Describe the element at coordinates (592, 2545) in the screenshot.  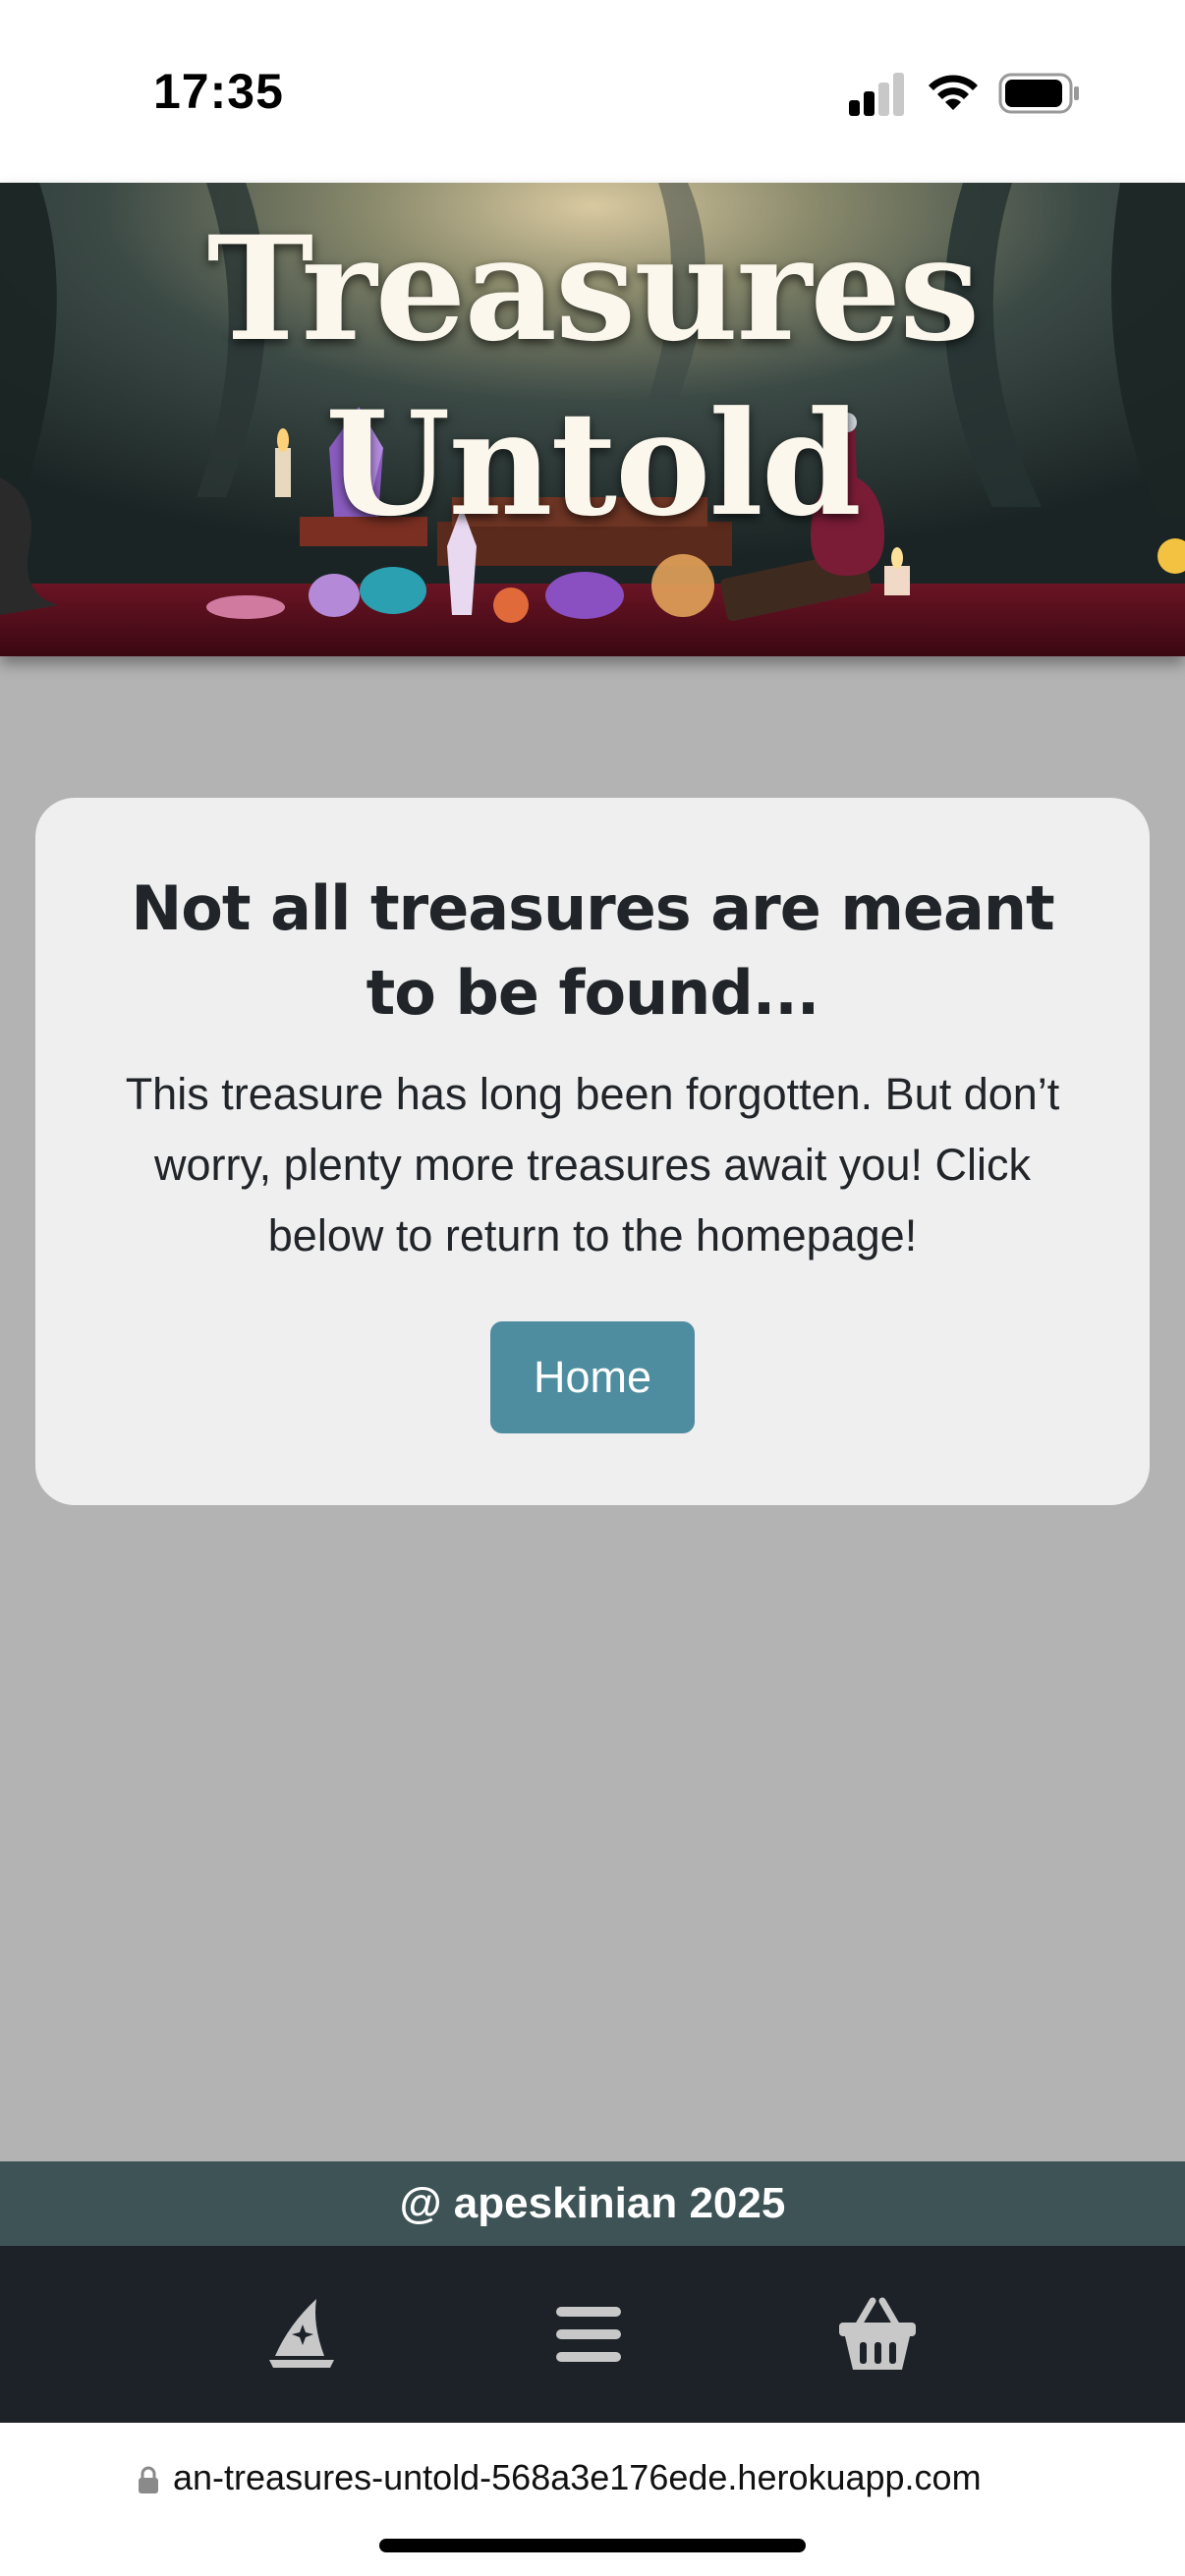
I see `home-indicator` at that location.